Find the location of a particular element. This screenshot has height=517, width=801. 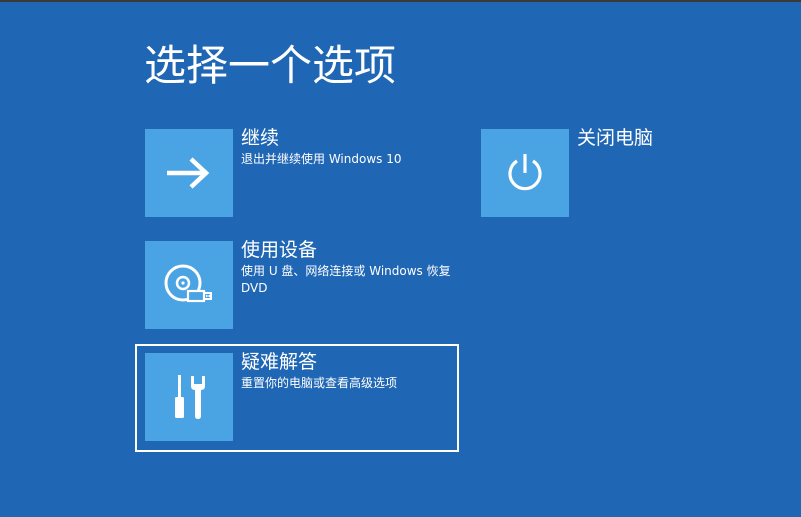

option-continue-description: 退出并继续使用 Windows 10 is located at coordinates (321, 159).